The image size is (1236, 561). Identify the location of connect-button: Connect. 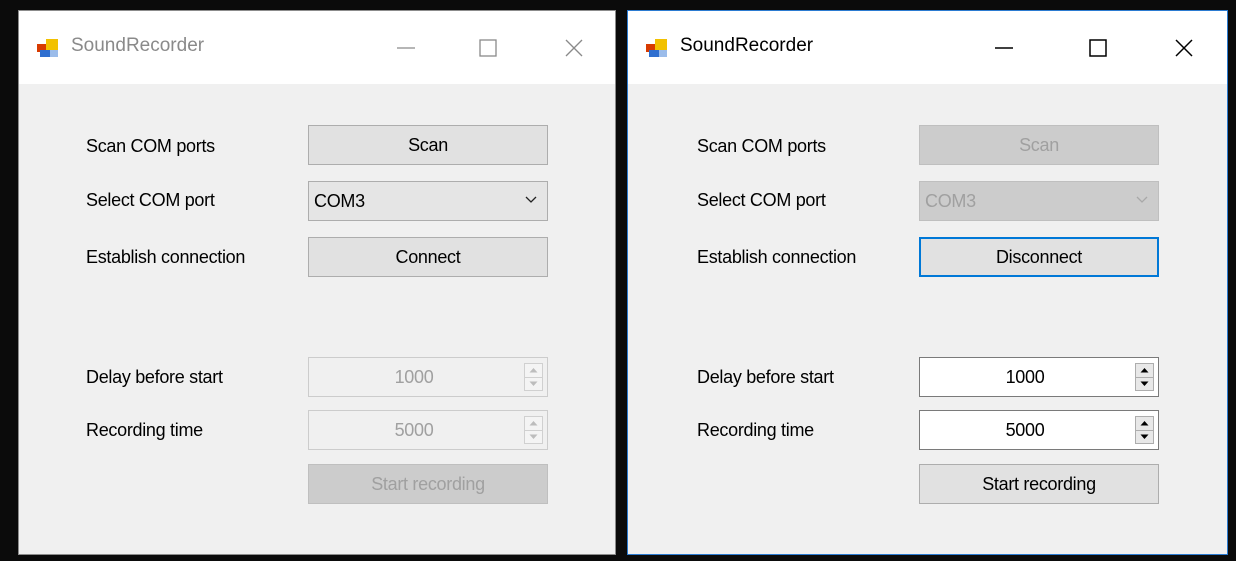
(428, 257).